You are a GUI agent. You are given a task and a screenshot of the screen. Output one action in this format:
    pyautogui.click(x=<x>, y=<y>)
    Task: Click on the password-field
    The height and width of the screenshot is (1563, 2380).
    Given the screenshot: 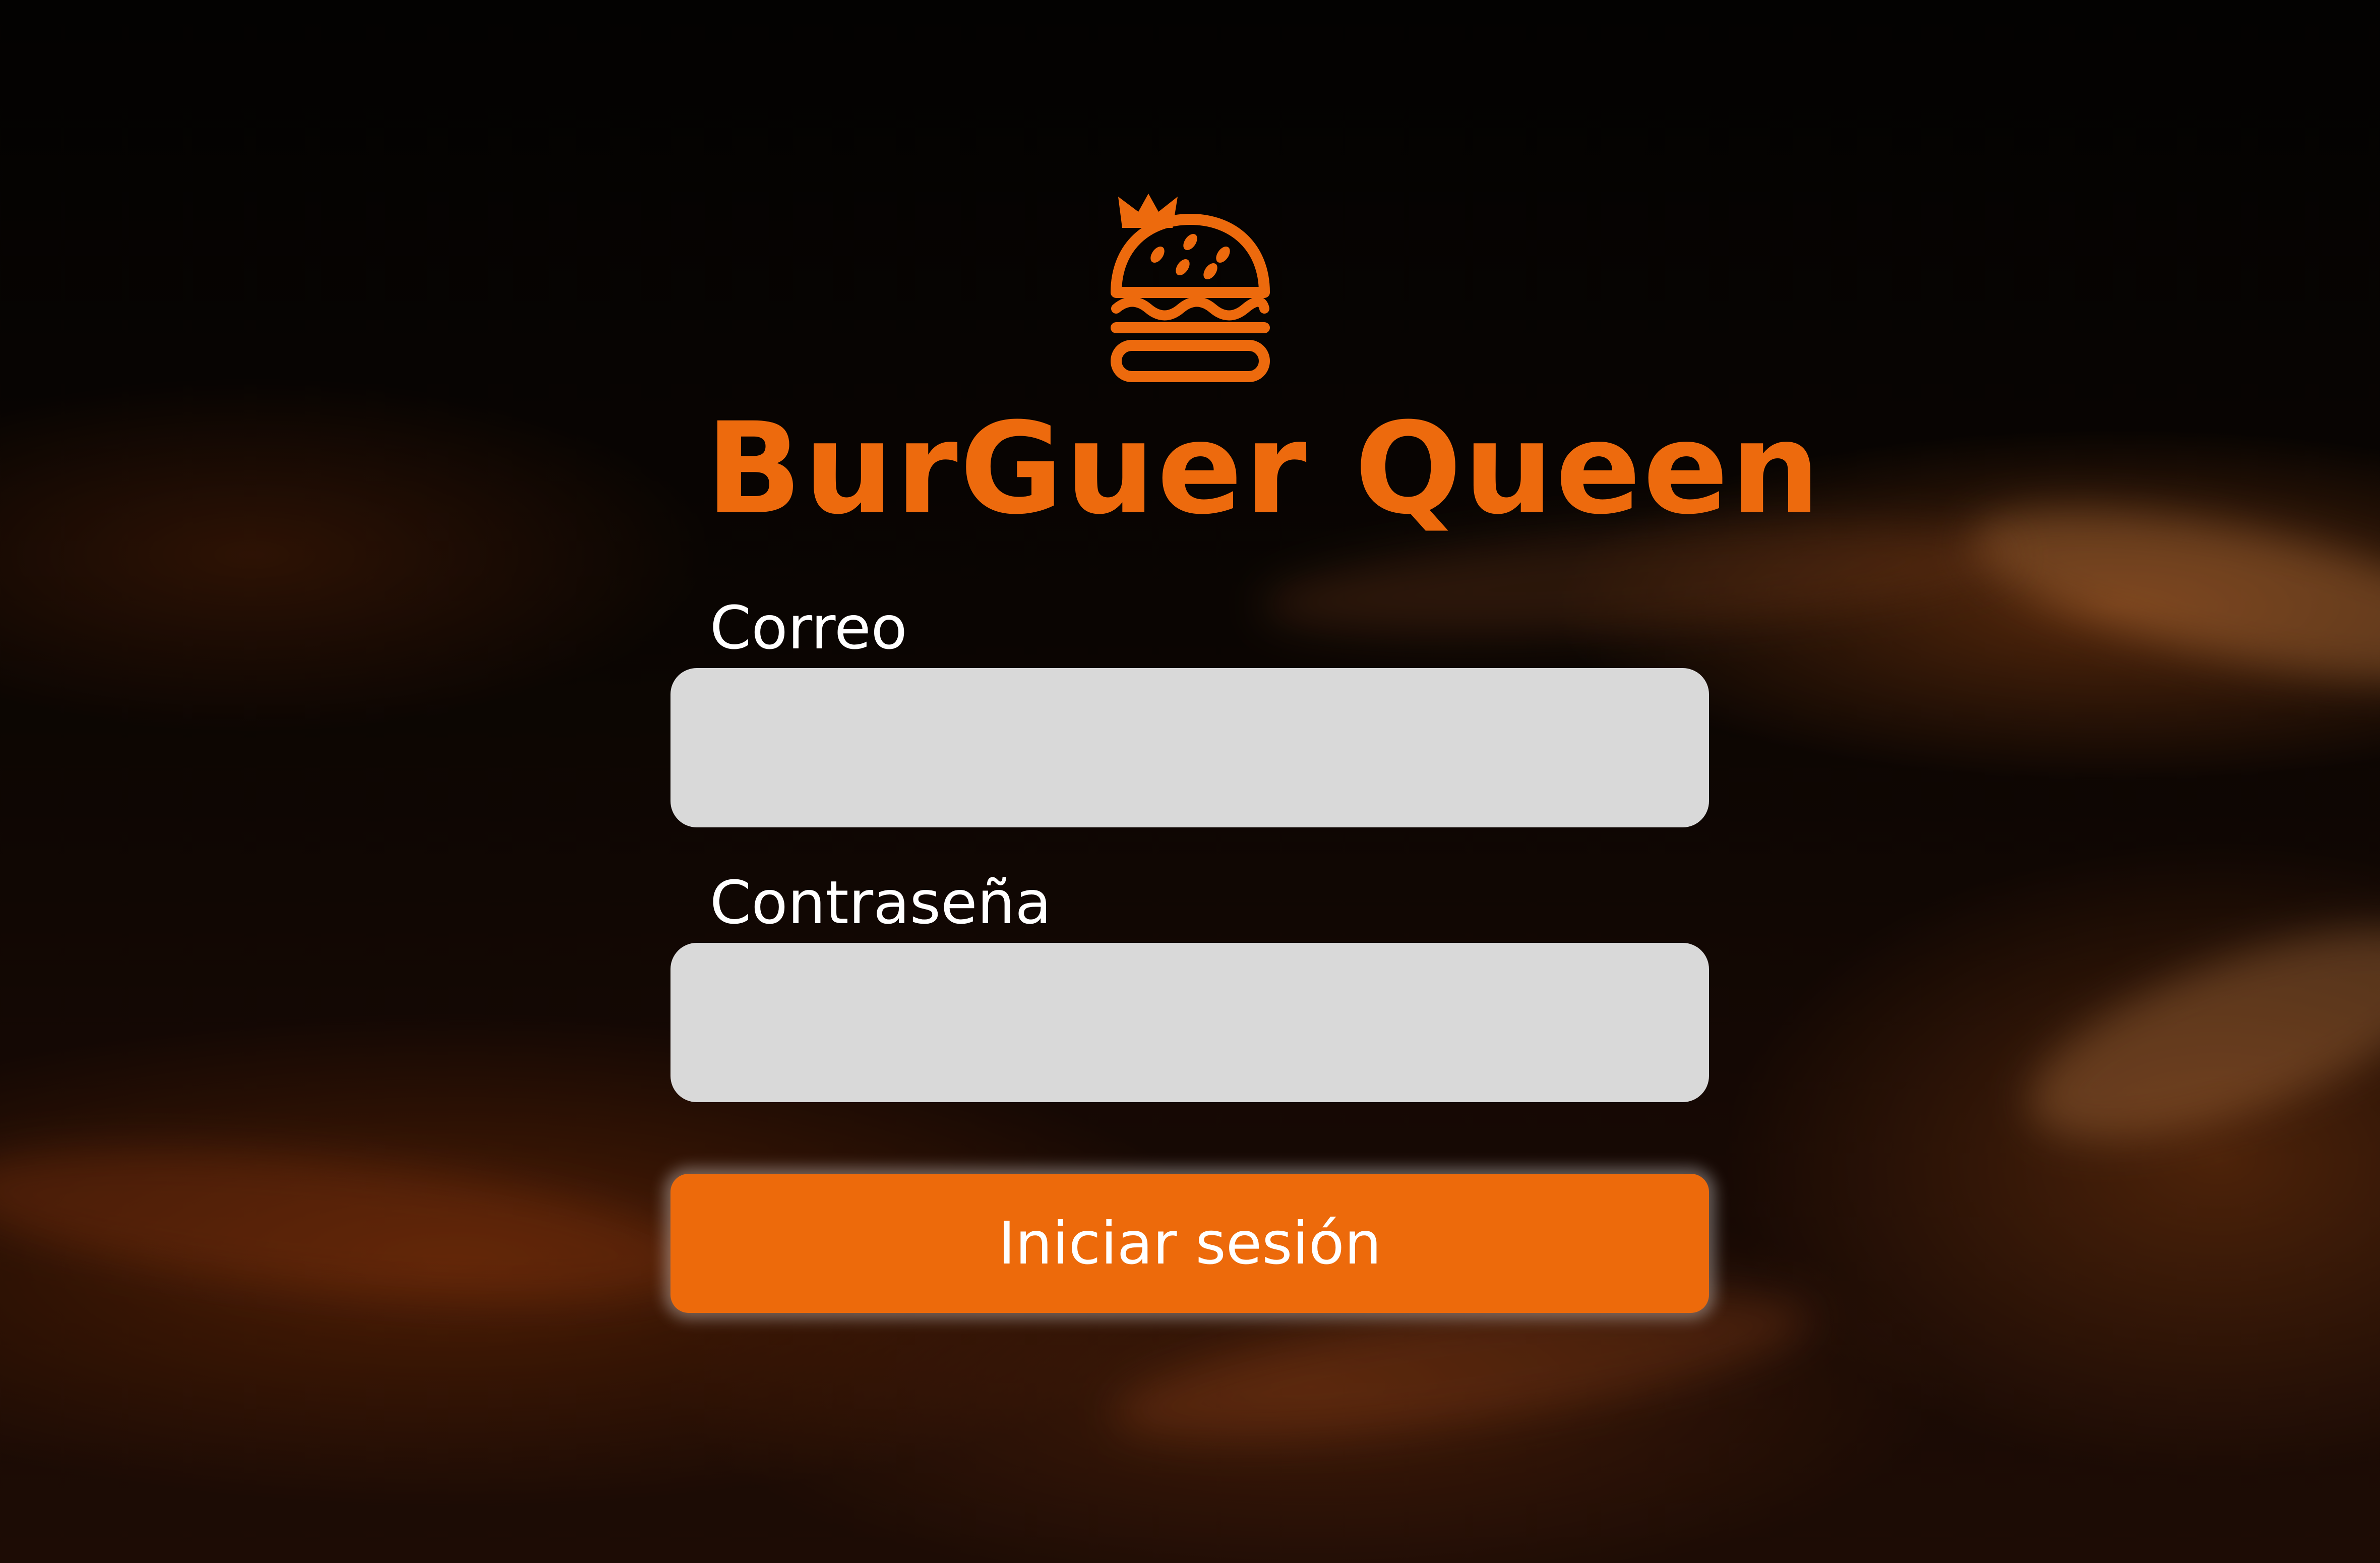 What is the action you would take?
    pyautogui.click(x=1189, y=1022)
    